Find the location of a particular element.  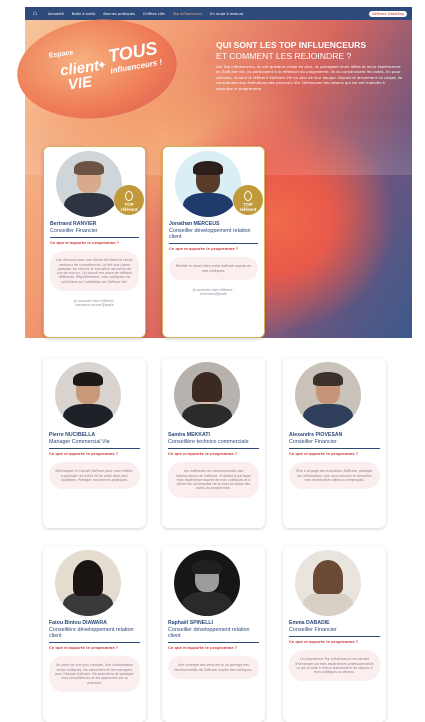

card-name: Raphaël SPINELLI is located at coordinates (190, 623).